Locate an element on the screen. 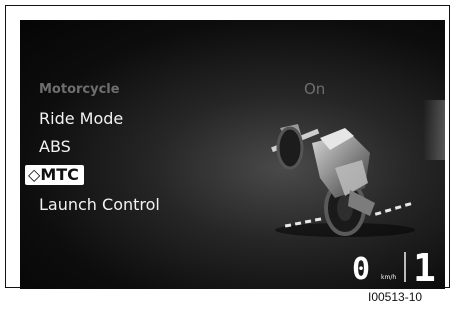 The height and width of the screenshot is (309, 457). menu-item-mtc-label: MTC is located at coordinates (59, 174).